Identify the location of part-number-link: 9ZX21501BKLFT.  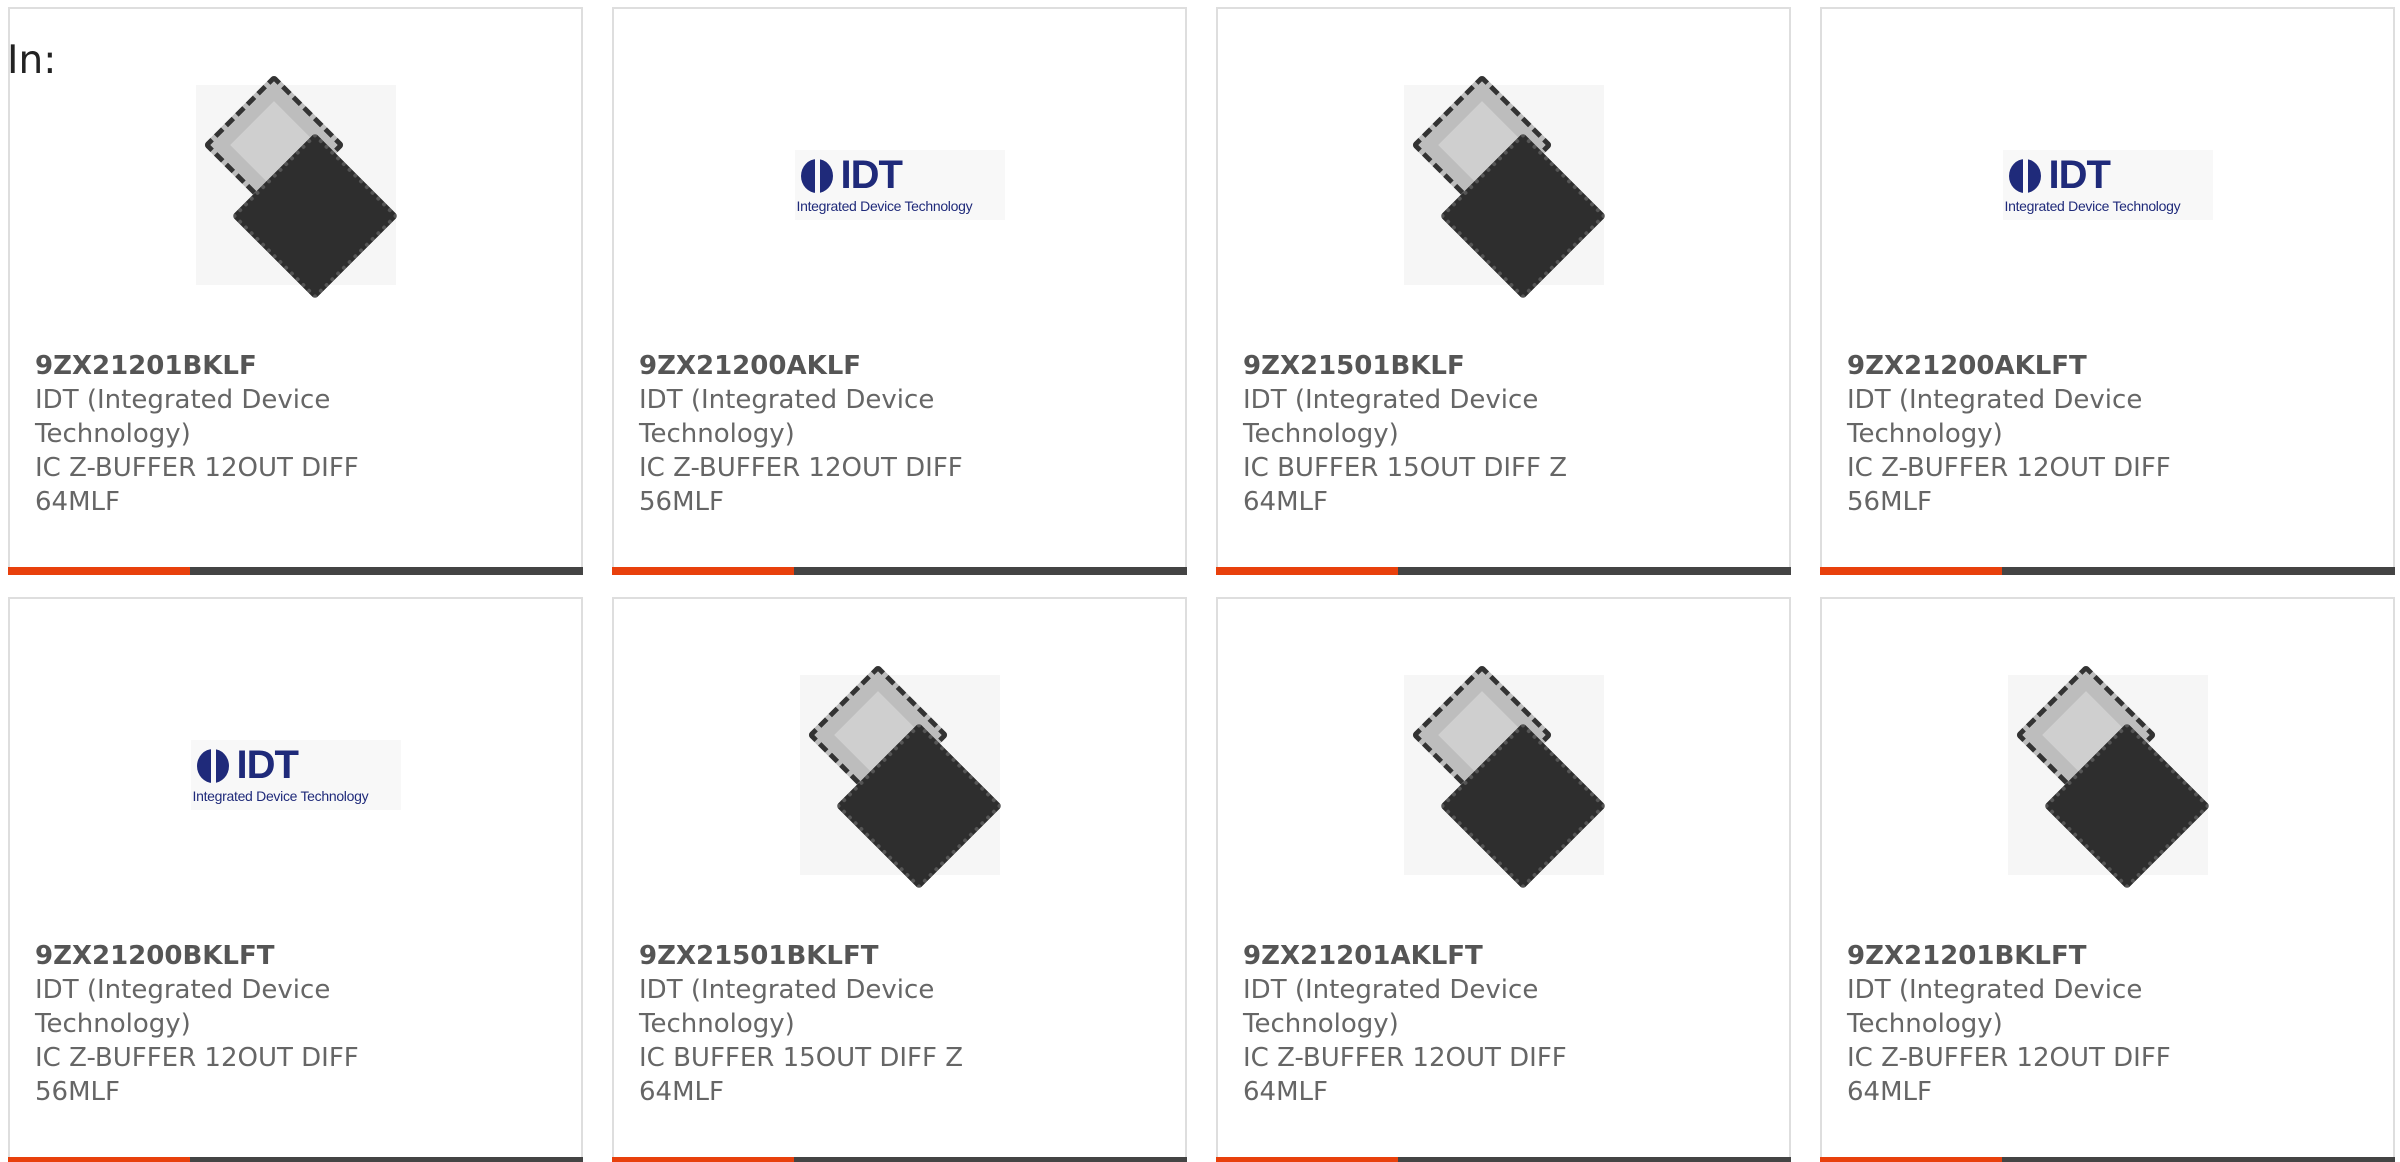
(809, 956).